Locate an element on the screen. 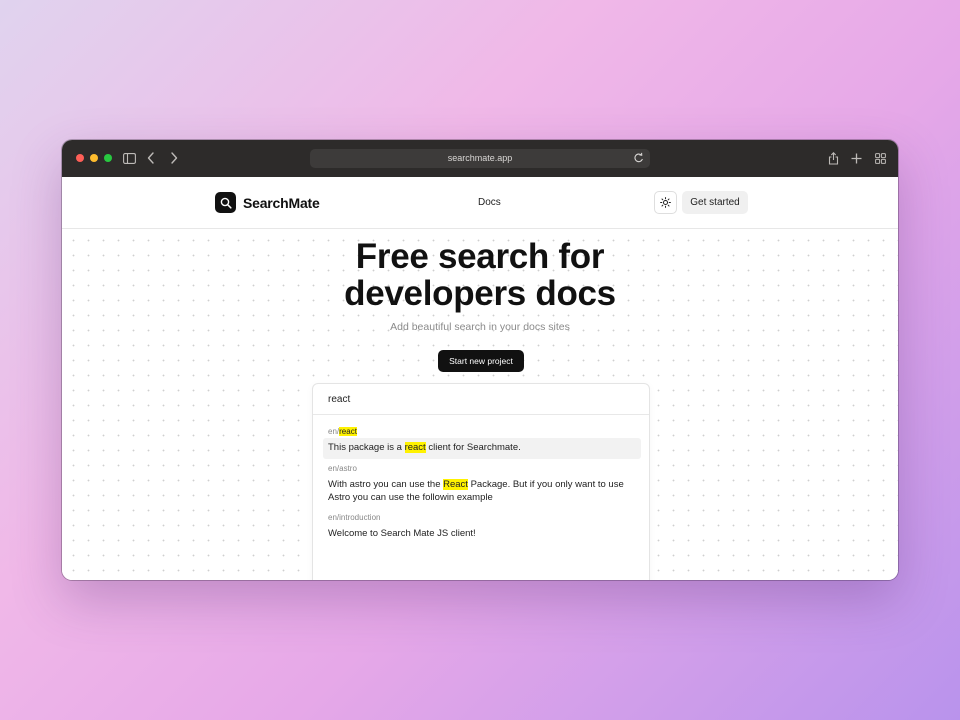  hero-subtitle: Add beautiful search in your docs sites is located at coordinates (480, 327).